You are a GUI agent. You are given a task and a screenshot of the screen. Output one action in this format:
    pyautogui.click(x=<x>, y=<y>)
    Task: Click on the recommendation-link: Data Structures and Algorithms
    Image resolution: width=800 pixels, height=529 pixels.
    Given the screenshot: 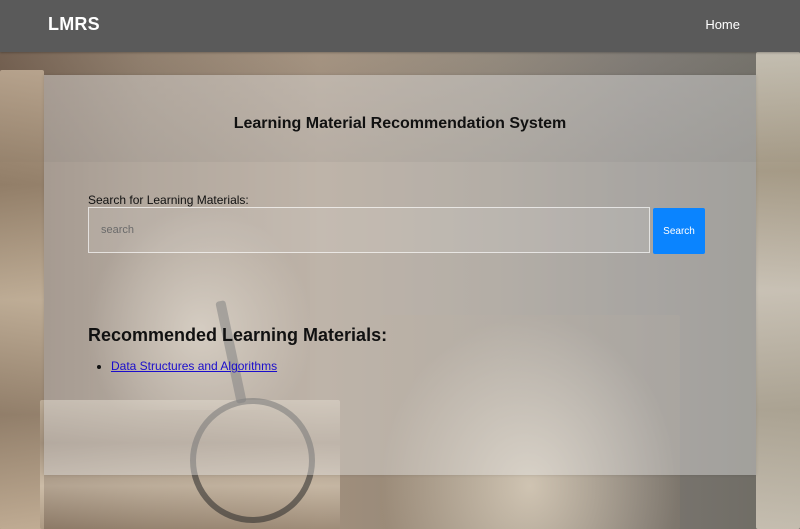 What is the action you would take?
    pyautogui.click(x=194, y=366)
    